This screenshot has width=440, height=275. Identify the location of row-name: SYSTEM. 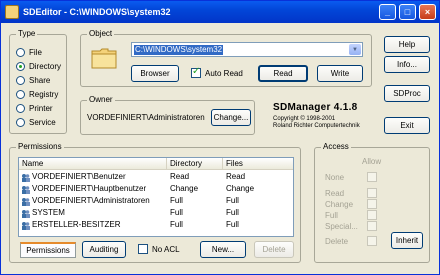
(48, 212).